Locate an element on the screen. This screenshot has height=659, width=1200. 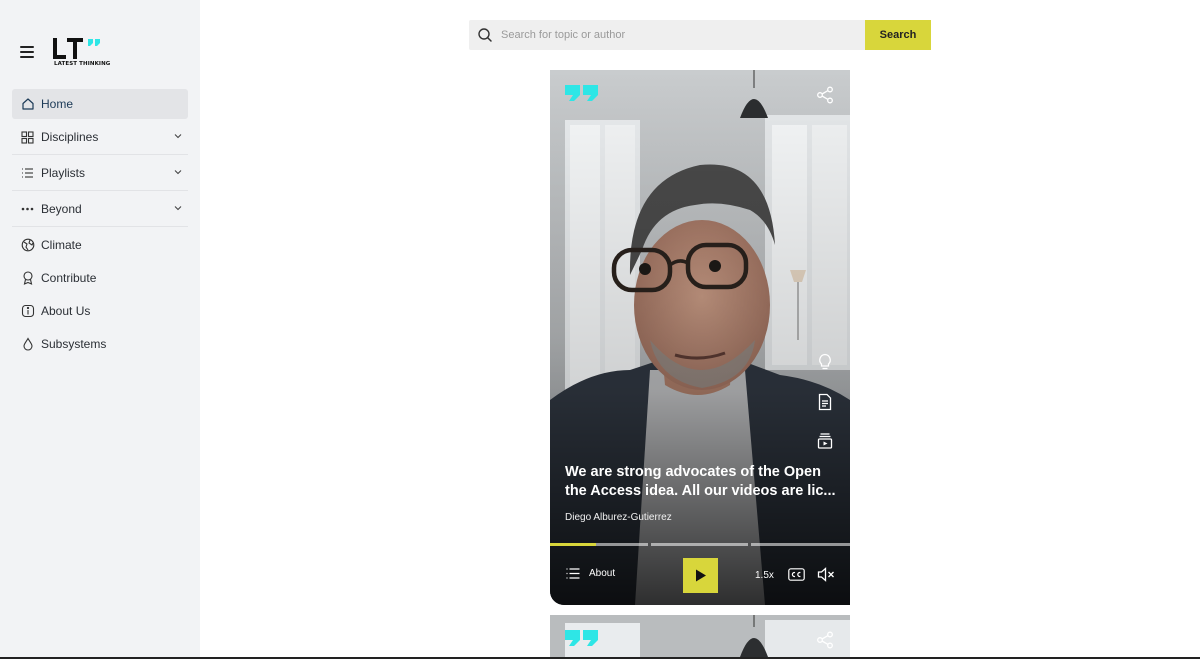
player-controls: About 1.5x is located at coordinates (700, 575).